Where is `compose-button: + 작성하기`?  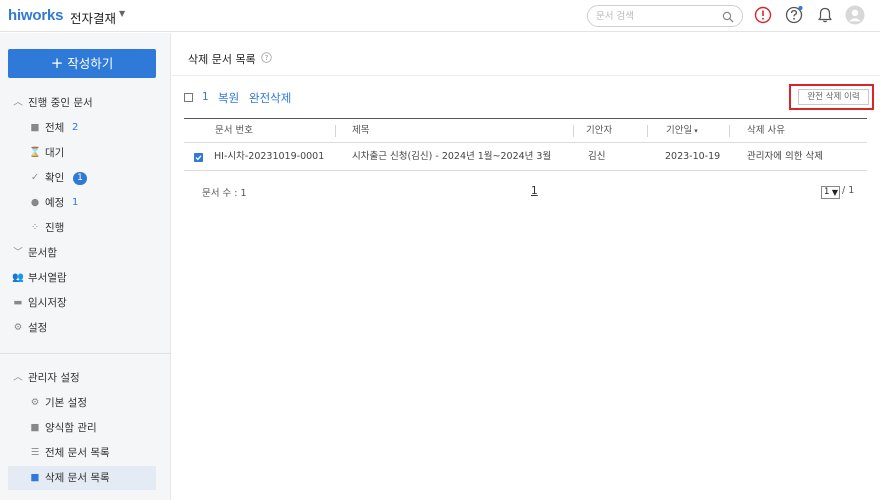
compose-button: + 작성하기 is located at coordinates (82, 63).